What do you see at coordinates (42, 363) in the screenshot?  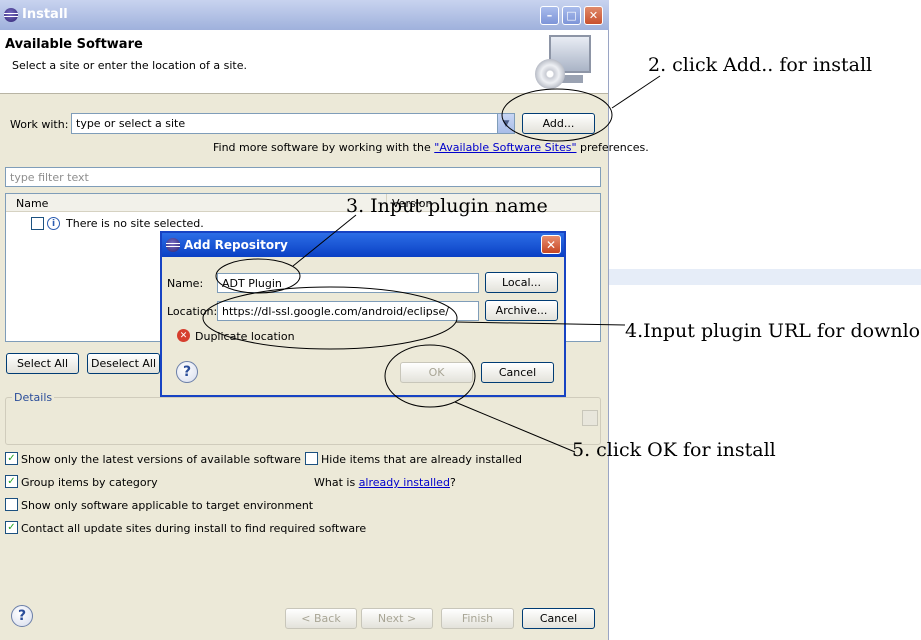 I see `select-all-button: Select All` at bounding box center [42, 363].